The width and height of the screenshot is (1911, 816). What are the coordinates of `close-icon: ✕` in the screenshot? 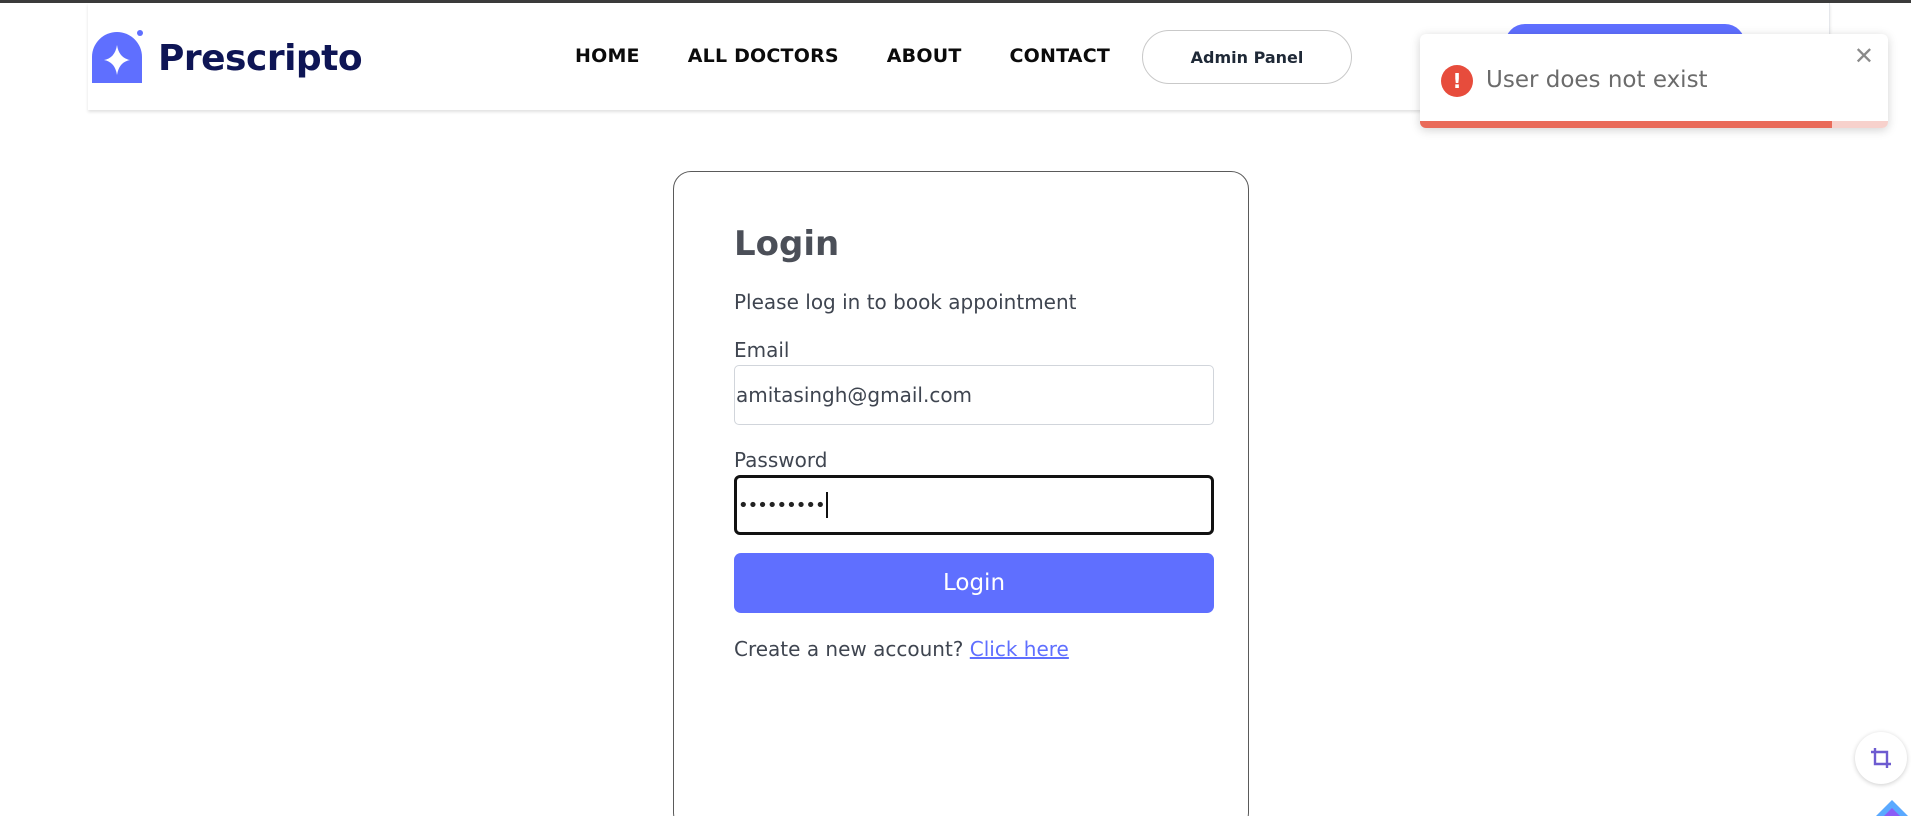 It's located at (1864, 56).